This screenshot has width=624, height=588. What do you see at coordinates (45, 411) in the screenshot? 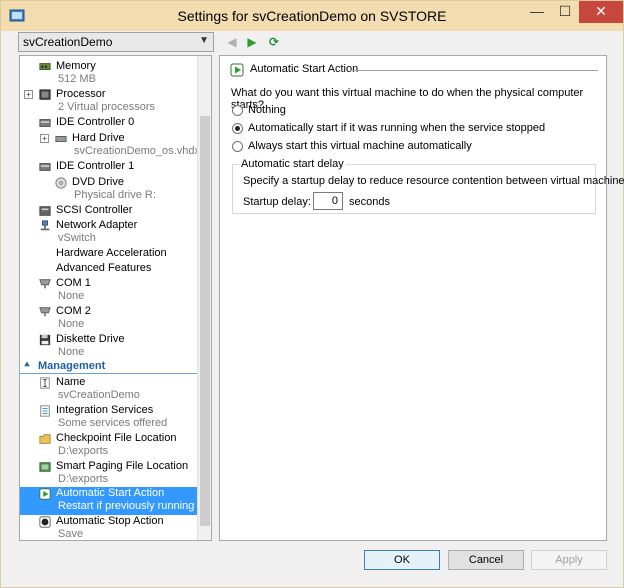
I see `integration-services-icon` at bounding box center [45, 411].